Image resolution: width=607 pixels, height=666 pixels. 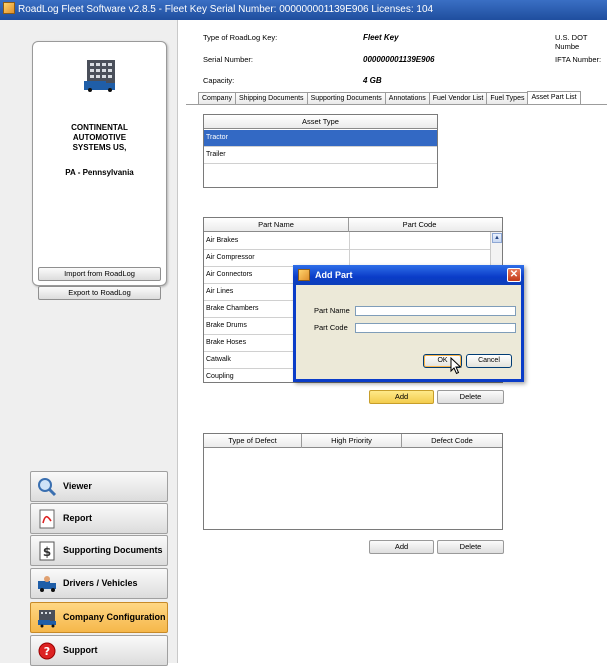 I want to click on nav-drivers-vehicles-label: Drivers / Vehicles, so click(x=100, y=583).